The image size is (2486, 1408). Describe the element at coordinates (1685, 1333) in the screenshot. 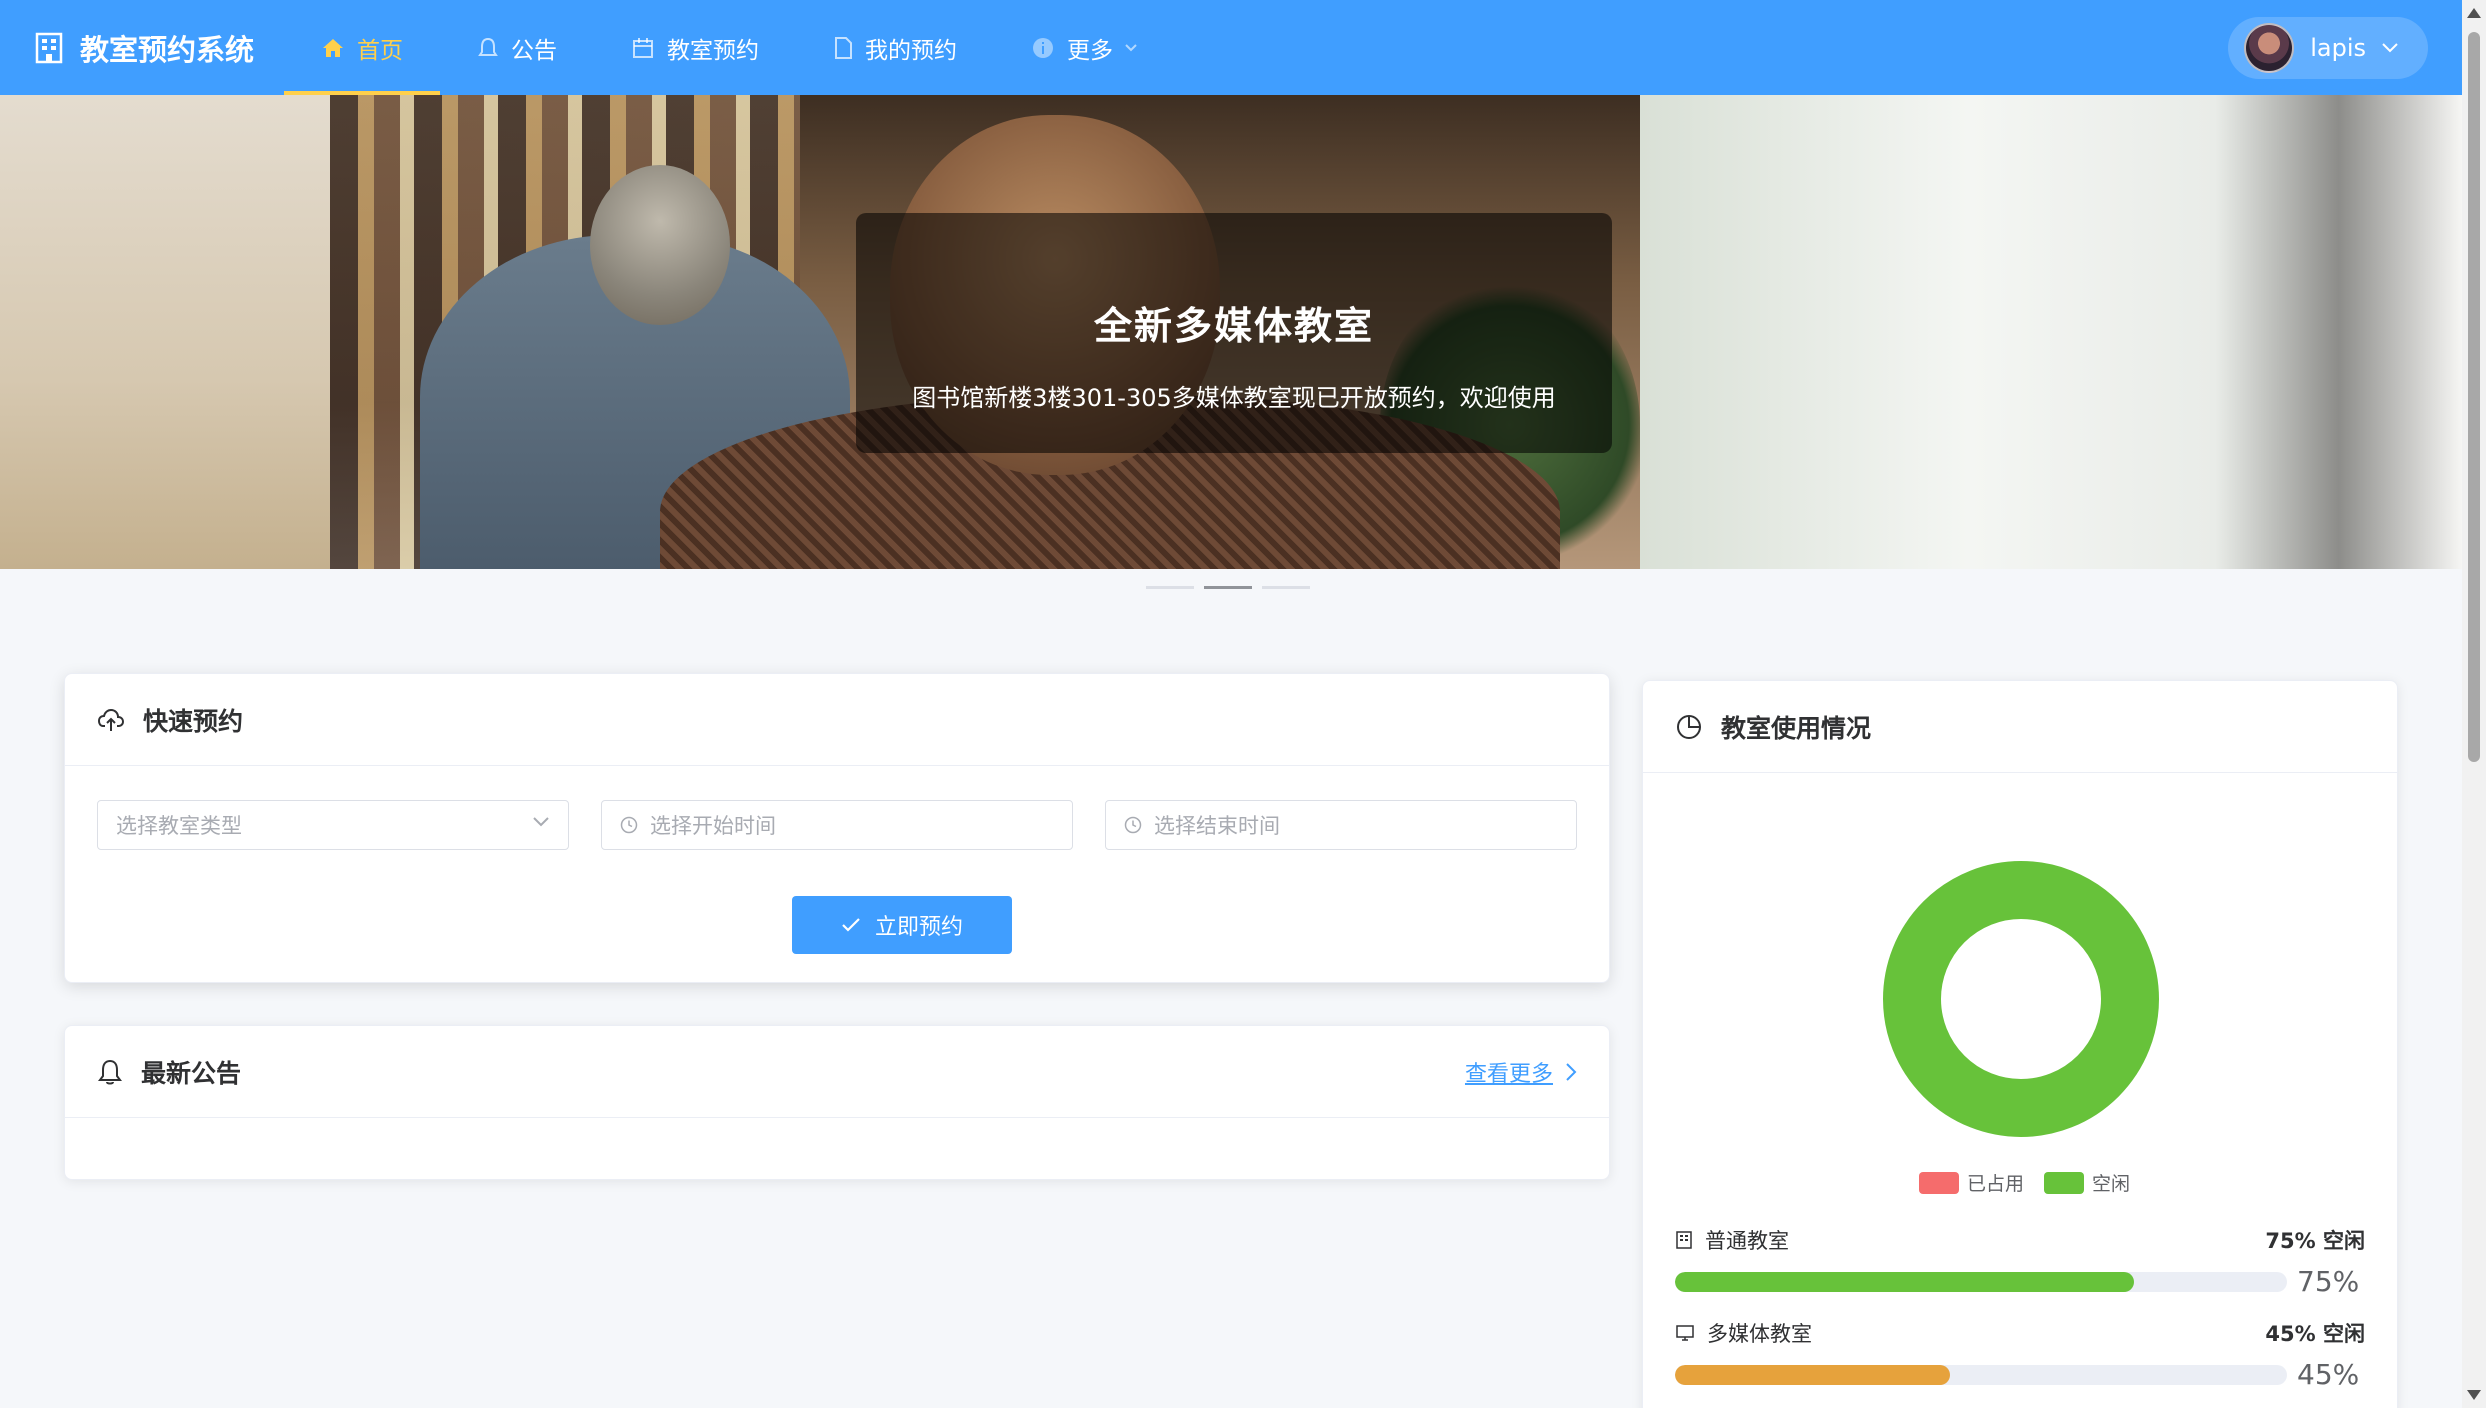

I see `monitor-icon` at that location.